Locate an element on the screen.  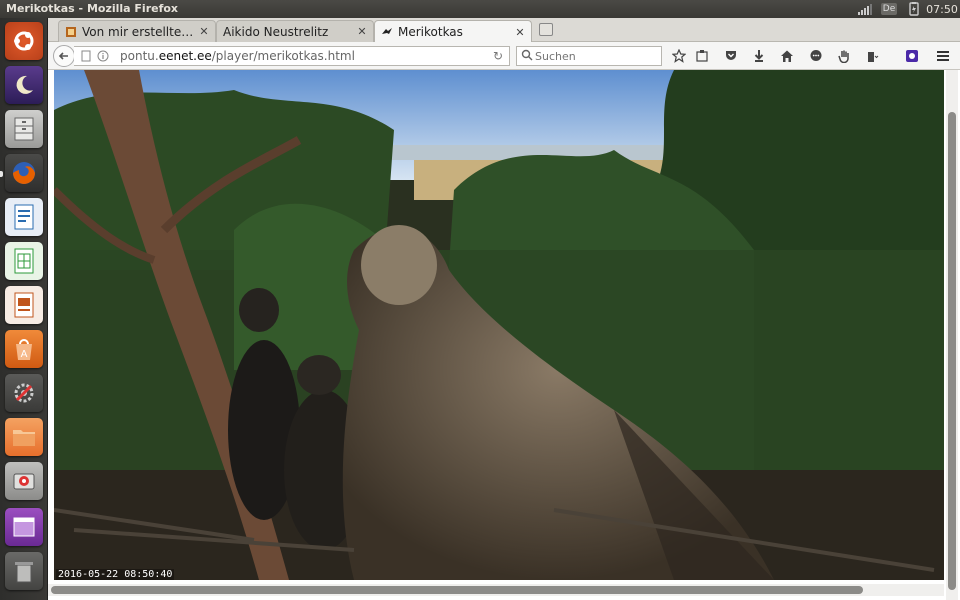
system-icon is located at coordinates (24, 85).